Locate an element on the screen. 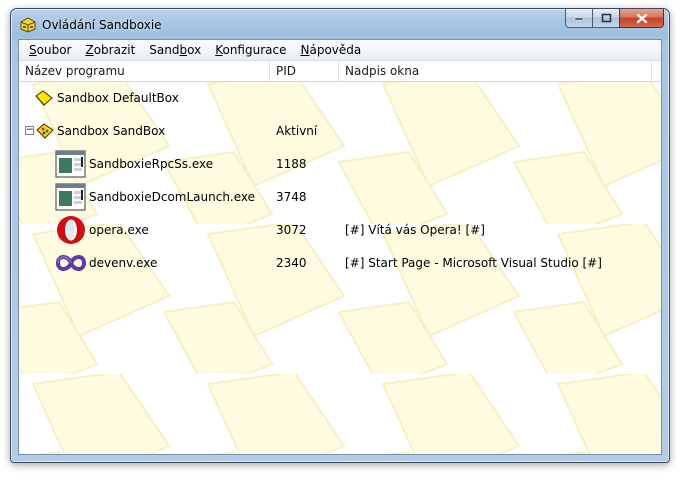  menu-item-sandbox: Sandbox is located at coordinates (175, 50).